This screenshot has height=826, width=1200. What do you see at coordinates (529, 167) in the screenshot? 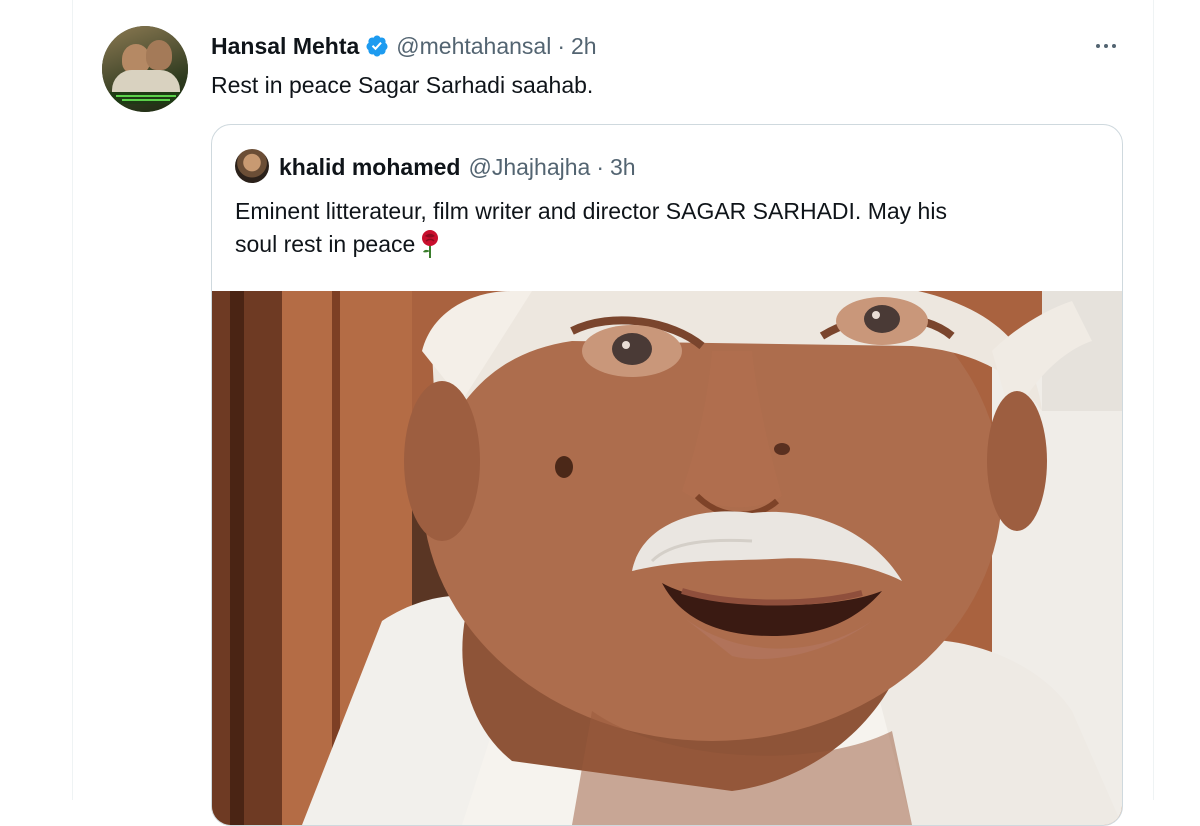
I see `quoted-author-handle: @Jhajhajha` at bounding box center [529, 167].